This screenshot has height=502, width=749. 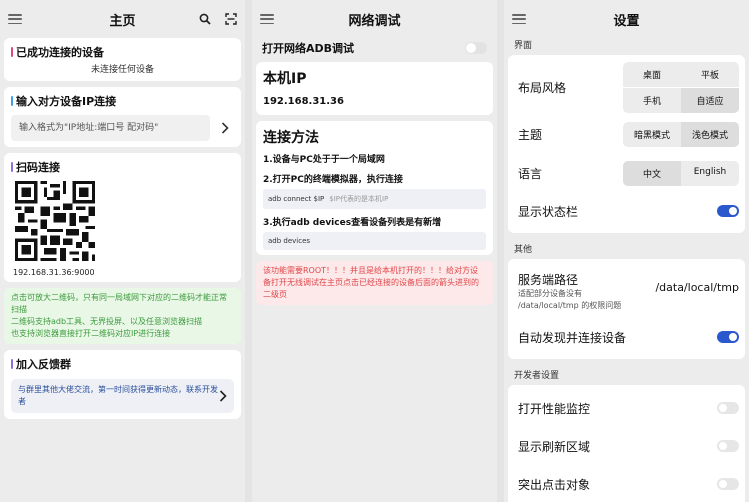 I want to click on group-other-label: 其他, so click(x=523, y=250).